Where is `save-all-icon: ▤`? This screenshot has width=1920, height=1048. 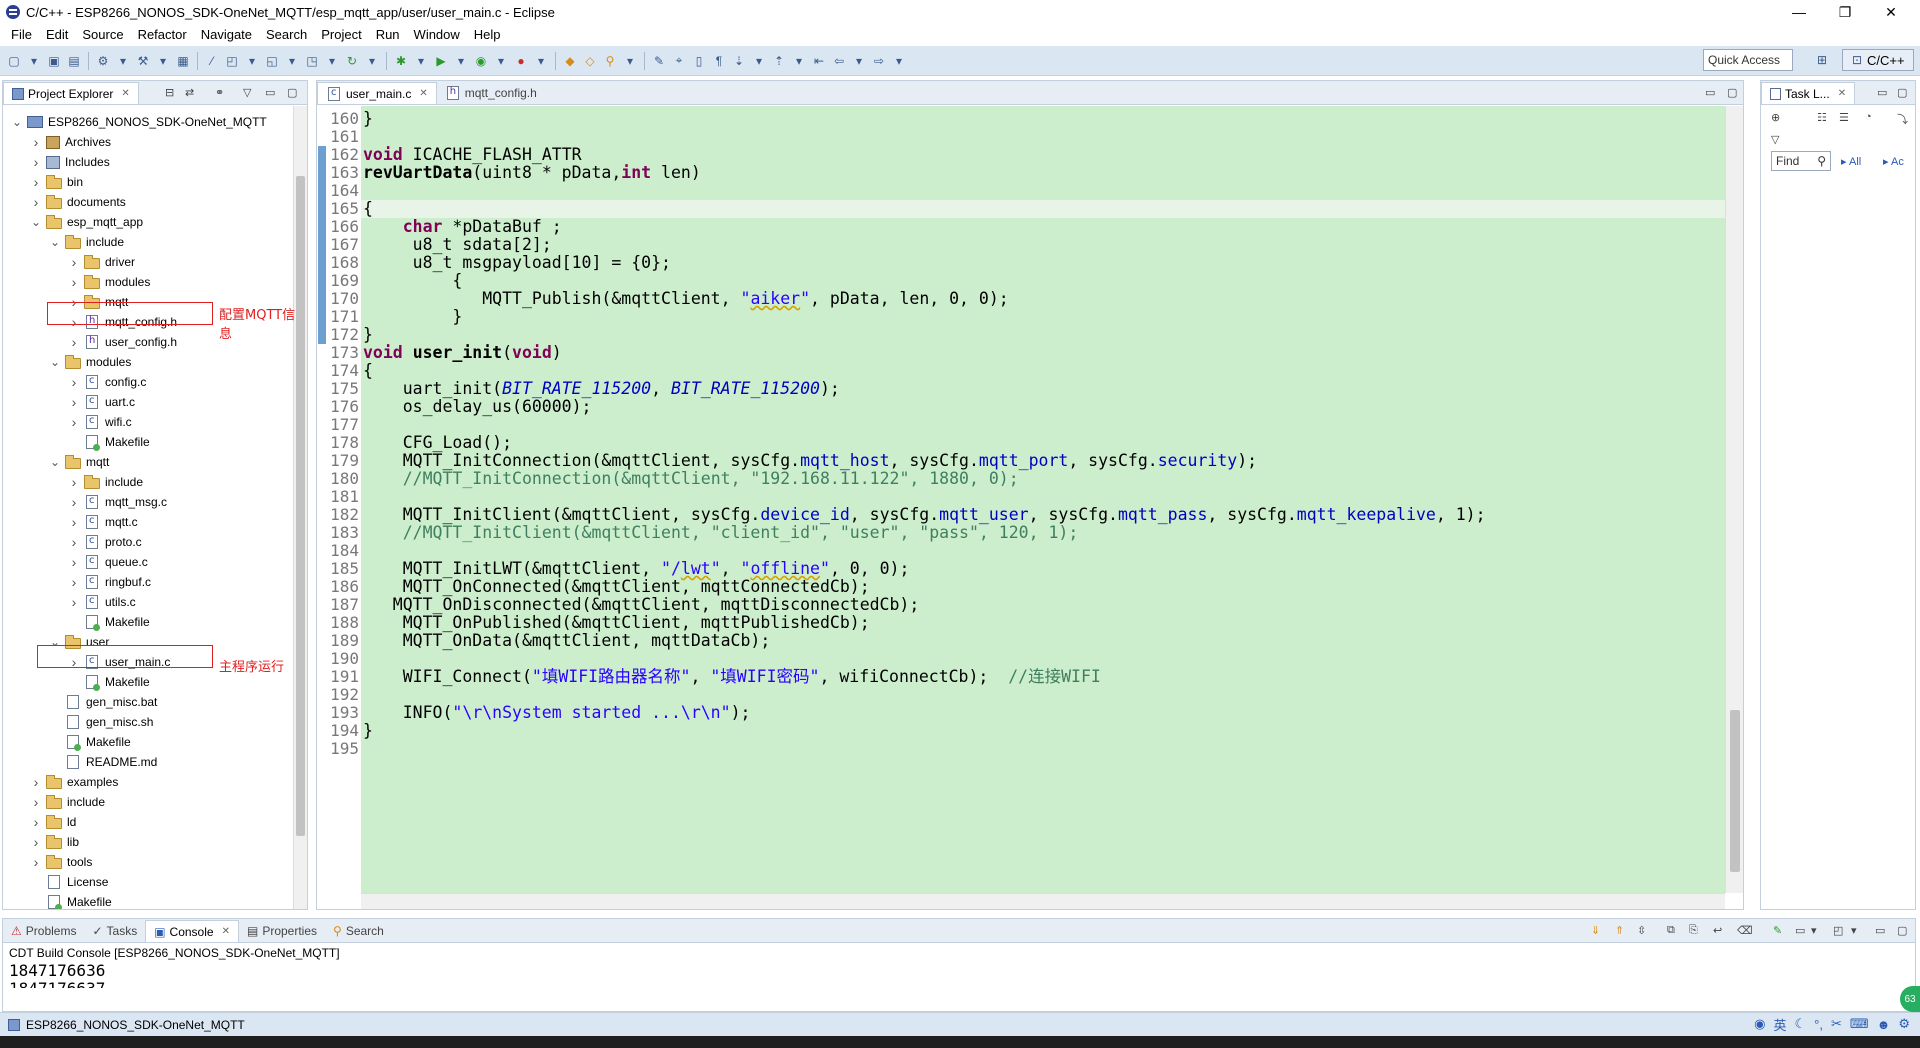 save-all-icon: ▤ is located at coordinates (74, 61).